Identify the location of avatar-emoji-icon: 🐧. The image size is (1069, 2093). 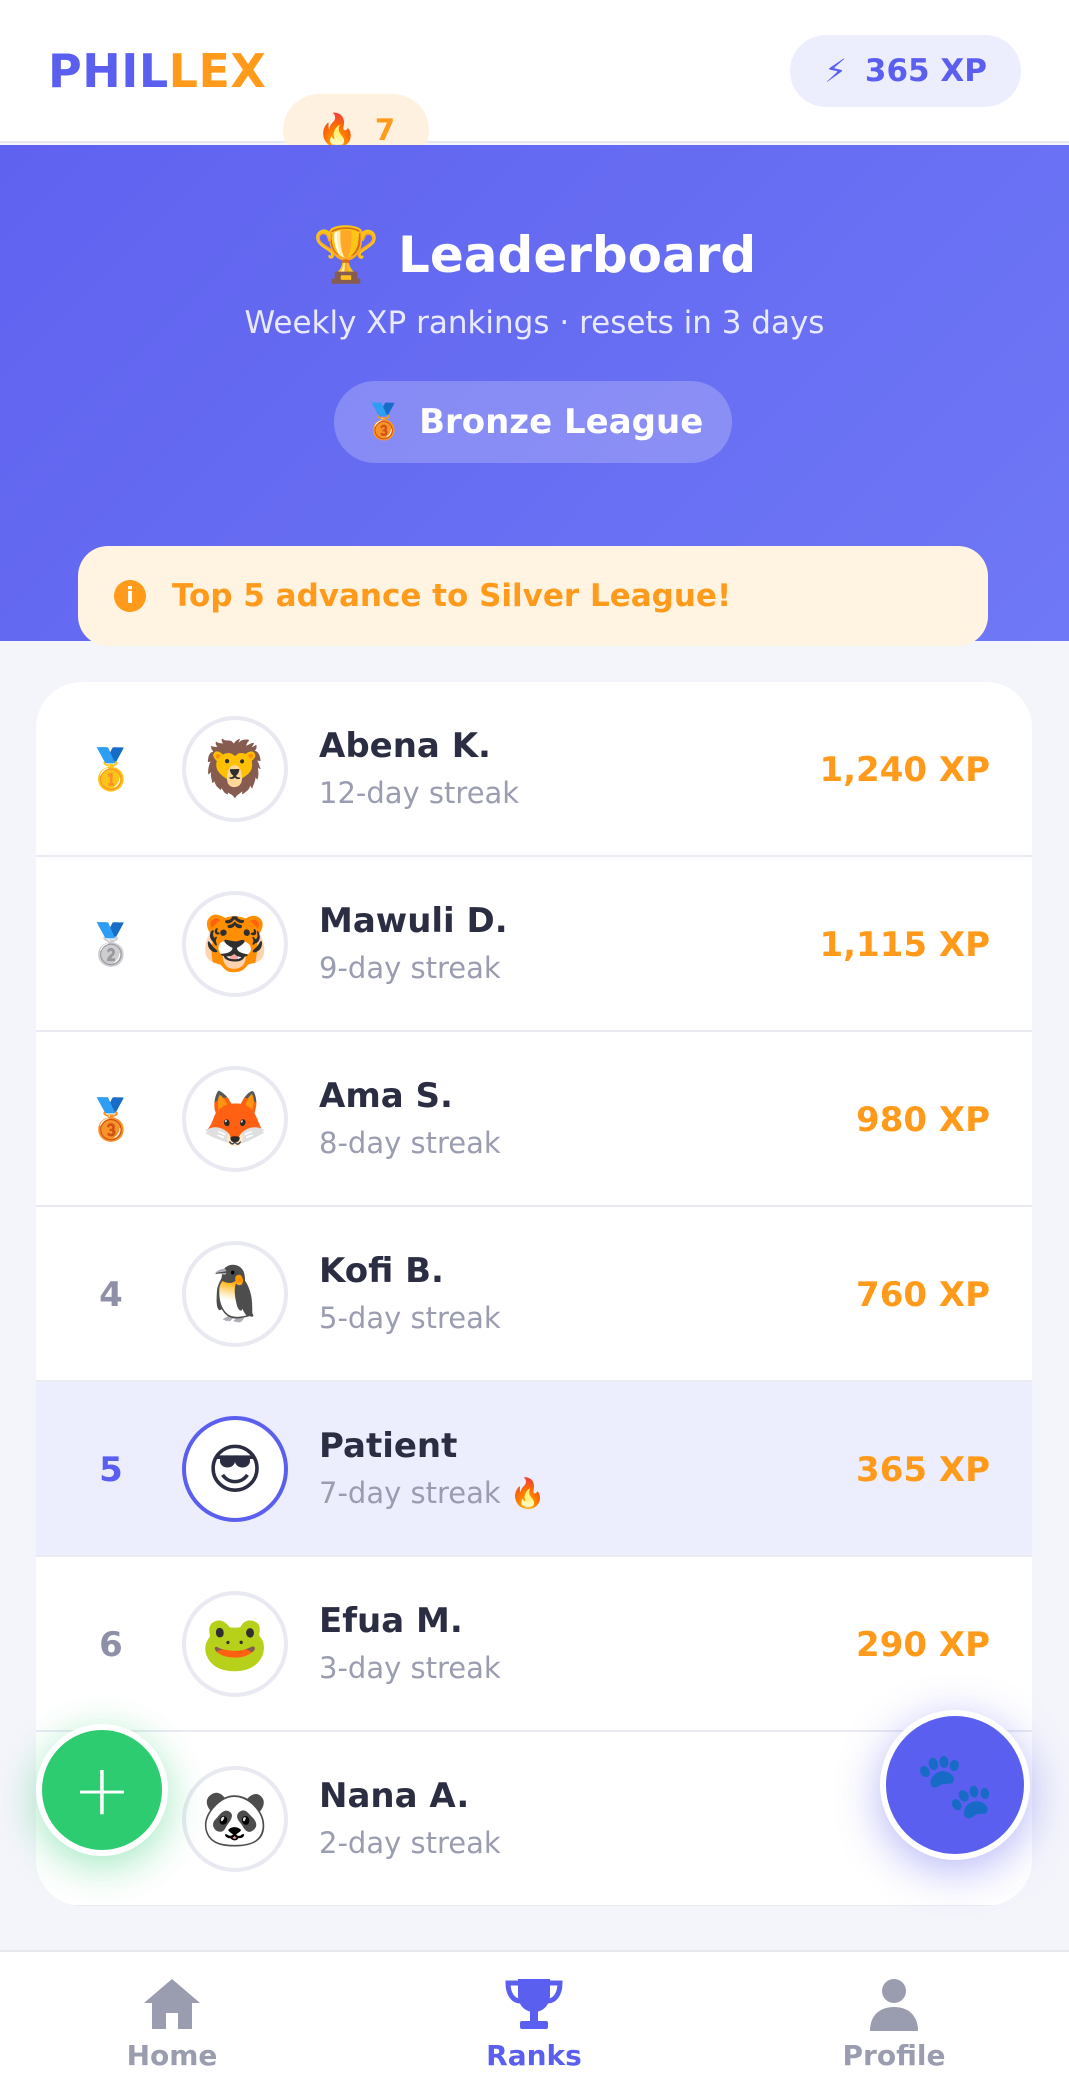
(235, 1293).